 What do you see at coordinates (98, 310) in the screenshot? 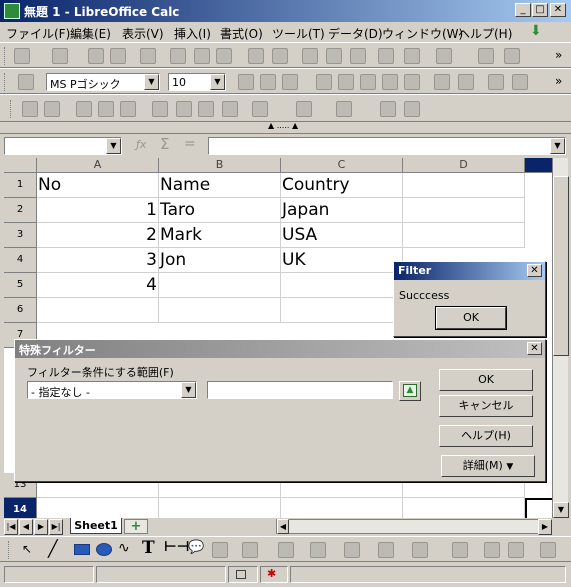
I see `cell-a6` at bounding box center [98, 310].